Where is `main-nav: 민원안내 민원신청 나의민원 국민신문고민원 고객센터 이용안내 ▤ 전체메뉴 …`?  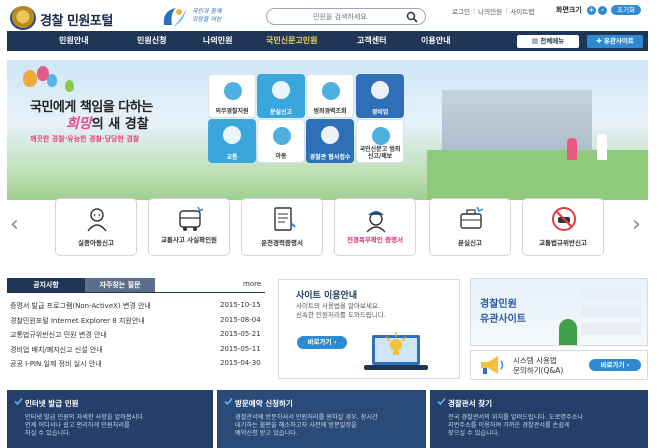 main-nav: 민원안내 민원신청 나의민원 국민신문고민원 고객센터 이용안내 ▤ 전체메뉴 … is located at coordinates (327, 41).